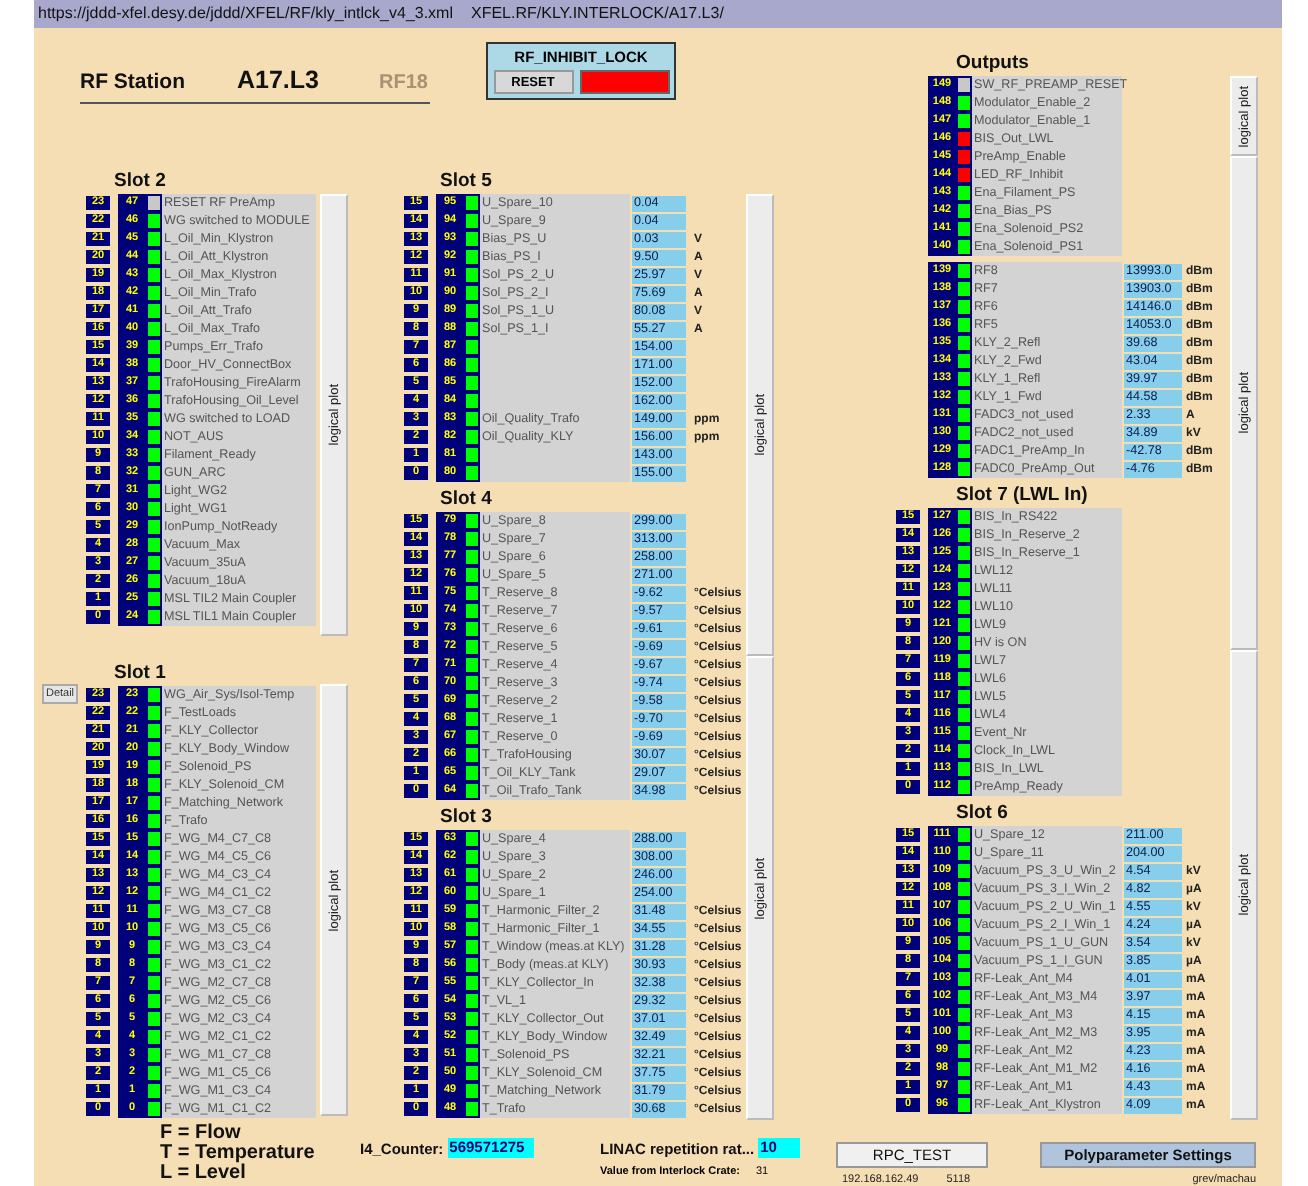  What do you see at coordinates (140, 182) in the screenshot?
I see `slot-title: Slot 2` at bounding box center [140, 182].